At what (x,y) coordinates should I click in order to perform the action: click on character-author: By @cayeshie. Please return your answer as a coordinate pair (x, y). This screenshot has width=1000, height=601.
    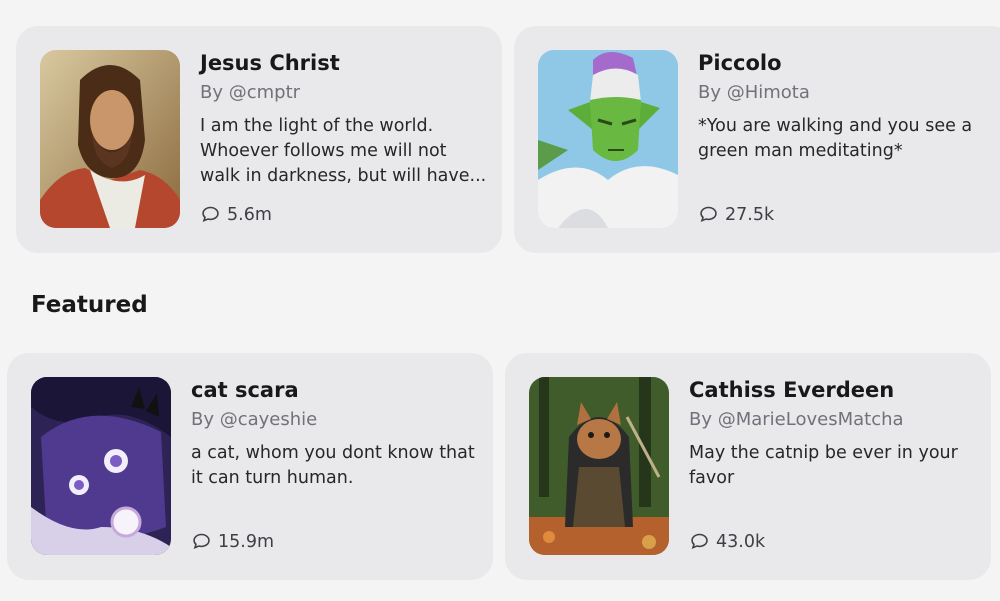
    Looking at the image, I should click on (254, 419).